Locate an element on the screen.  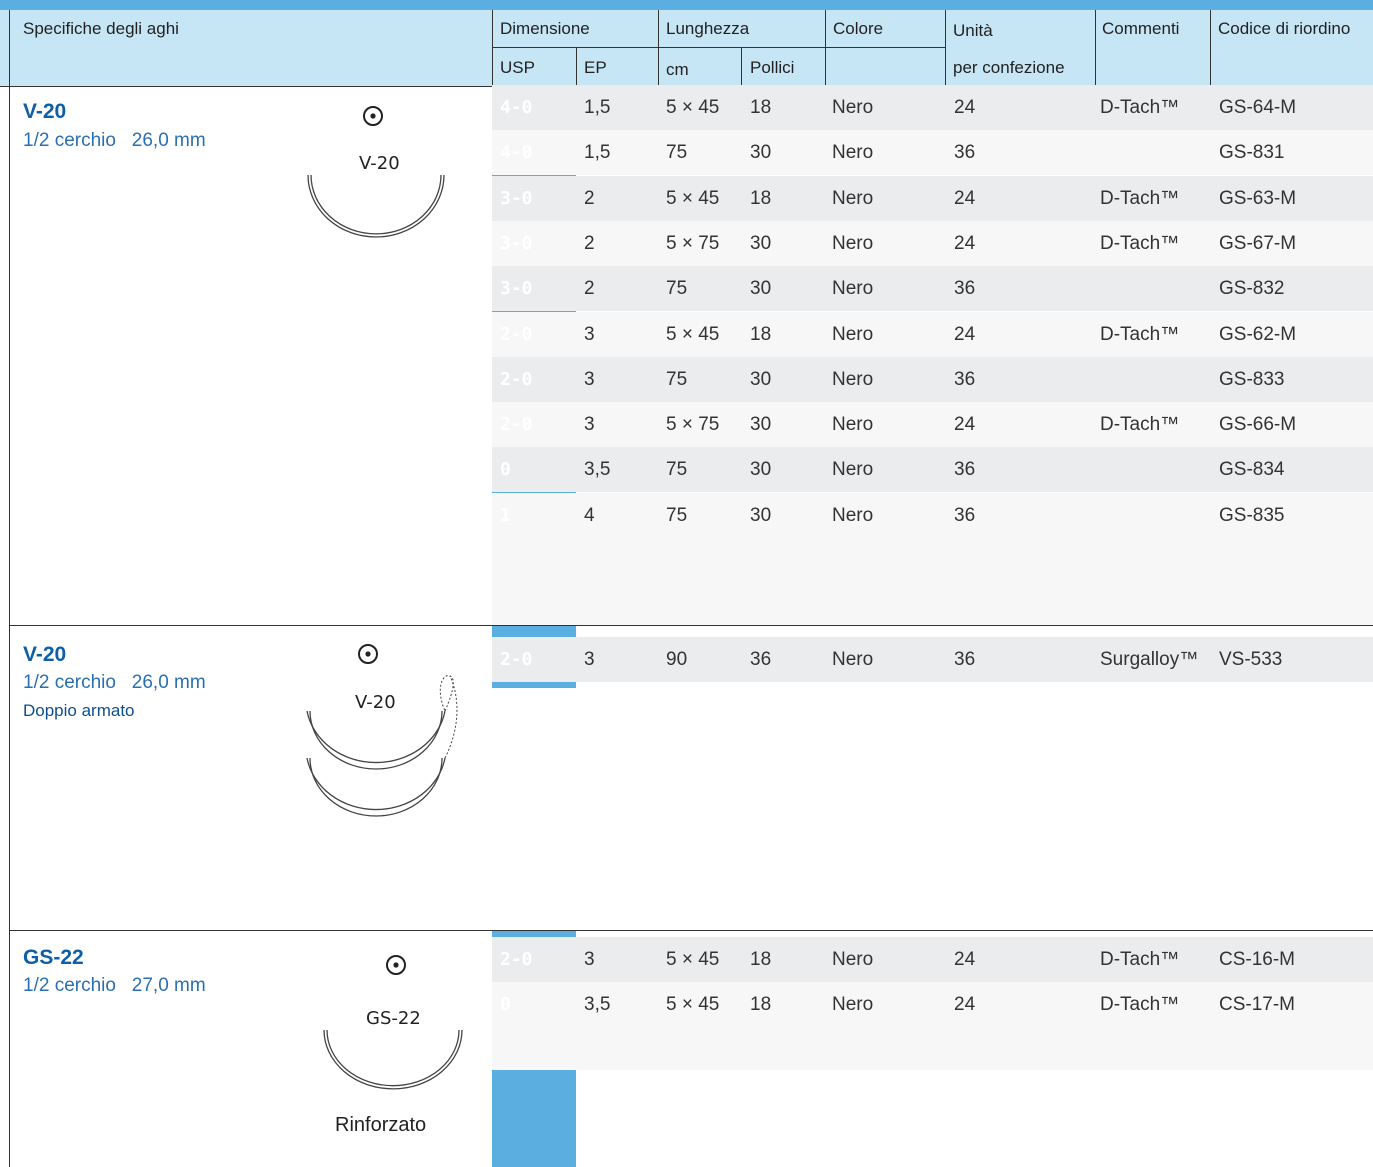
length-inches-value: 36 is located at coordinates (761, 659).